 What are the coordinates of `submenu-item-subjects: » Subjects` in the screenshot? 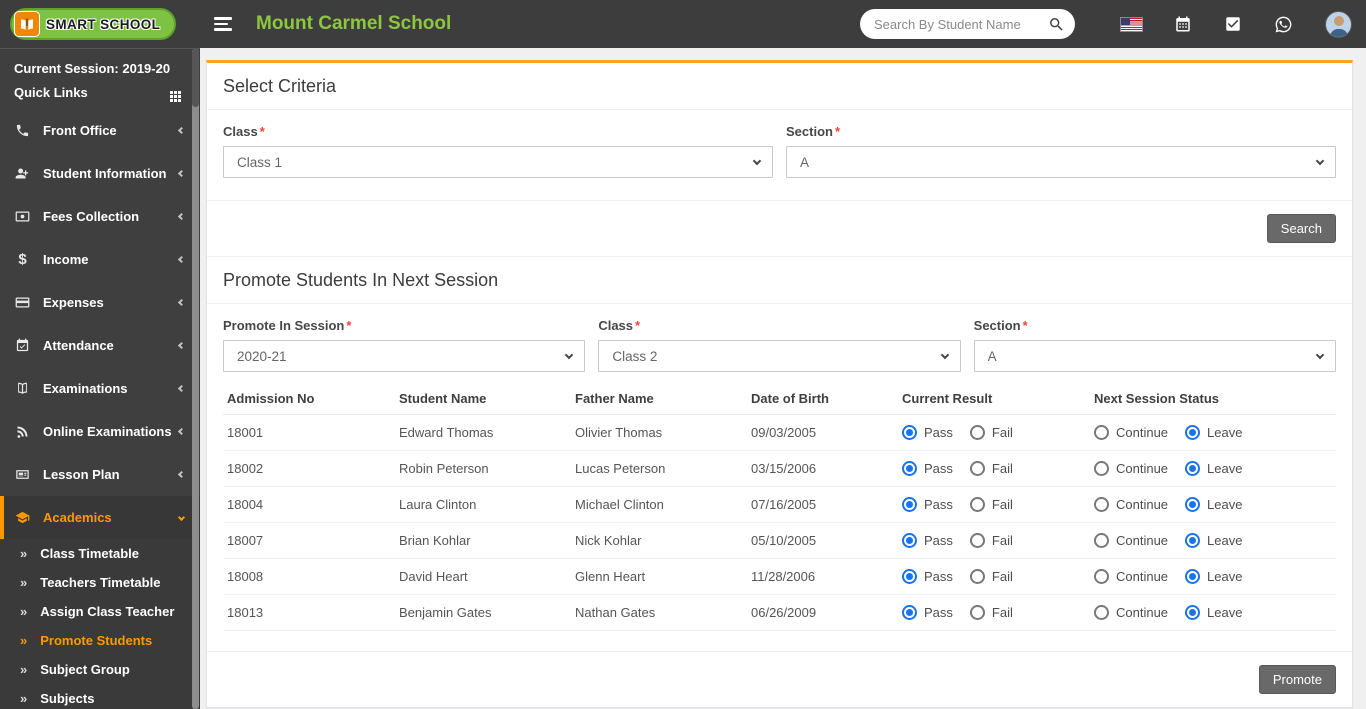 It's located at (100, 696).